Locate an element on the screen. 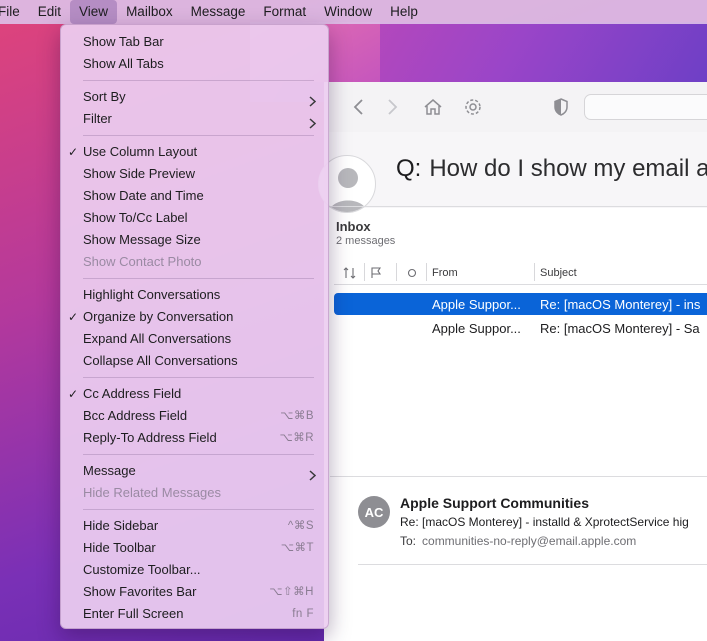  menu-item-organize-by-conversation: ✓ Organize by Conversation is located at coordinates (194, 317).